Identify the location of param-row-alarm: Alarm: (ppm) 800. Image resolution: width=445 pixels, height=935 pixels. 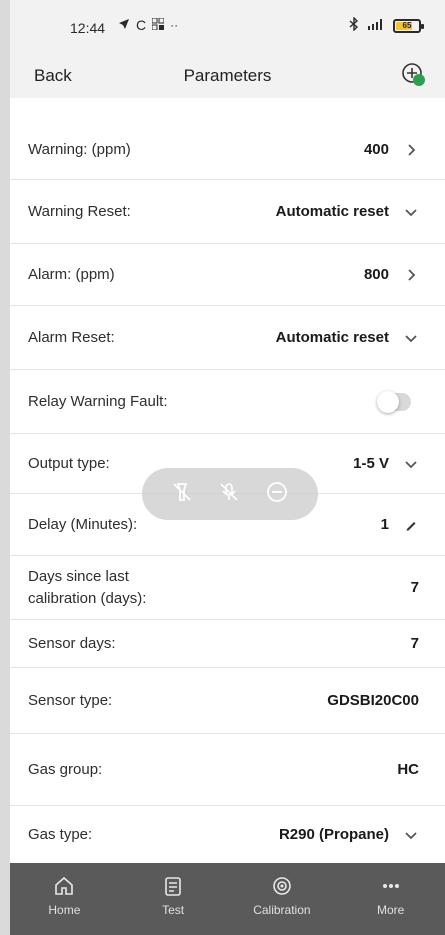
(227, 275).